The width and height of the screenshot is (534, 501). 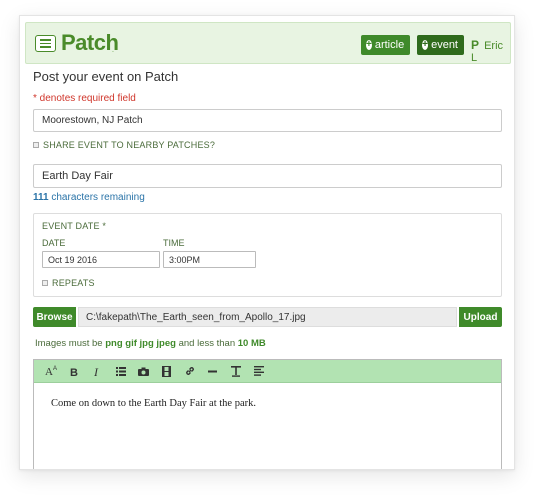 What do you see at coordinates (207, 343) in the screenshot?
I see `image-note-mid: and less than` at bounding box center [207, 343].